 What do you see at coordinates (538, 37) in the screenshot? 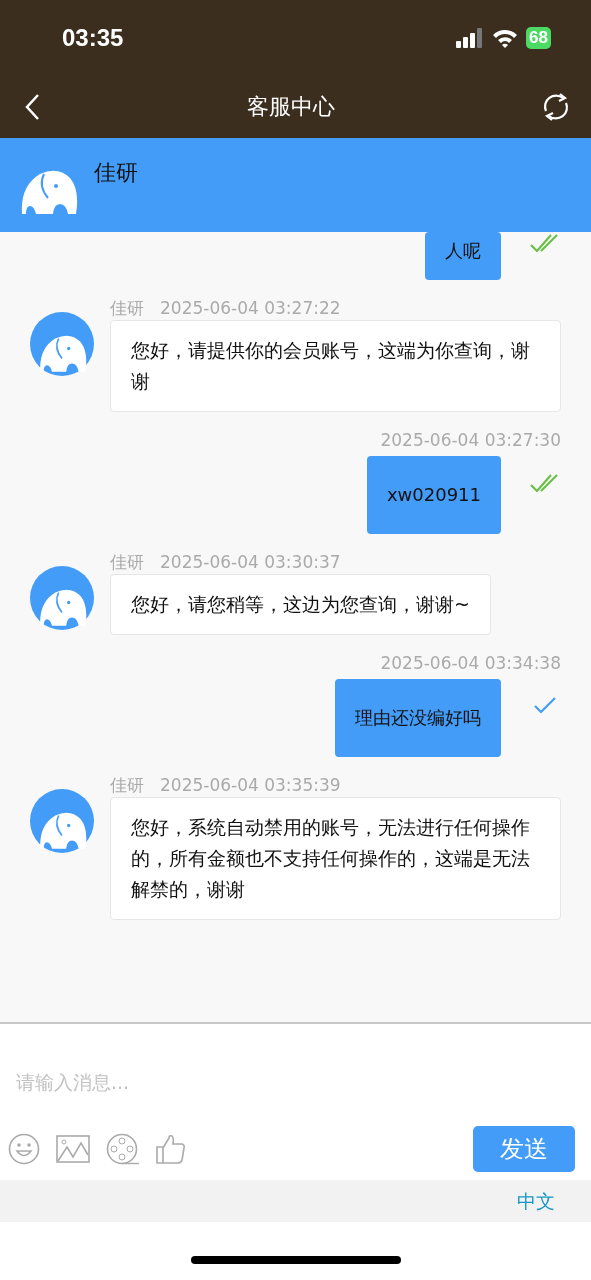
I see `battery-indicator: 68` at bounding box center [538, 37].